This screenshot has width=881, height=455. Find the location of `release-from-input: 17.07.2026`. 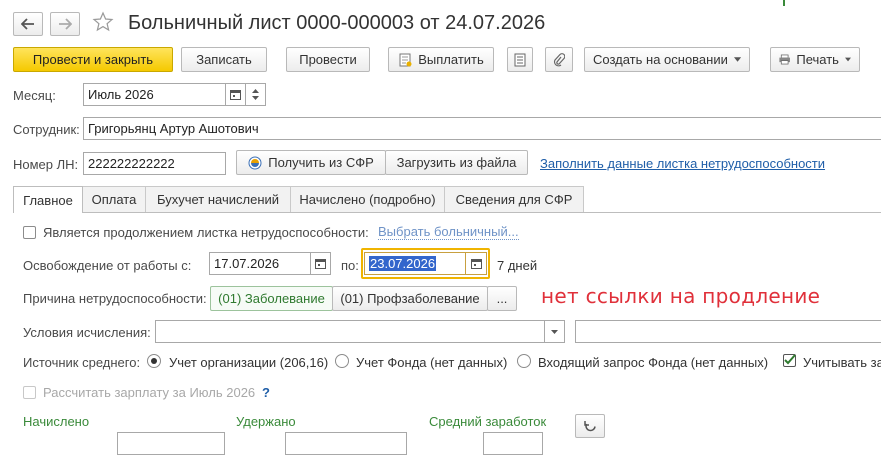

release-from-input: 17.07.2026 is located at coordinates (260, 263).